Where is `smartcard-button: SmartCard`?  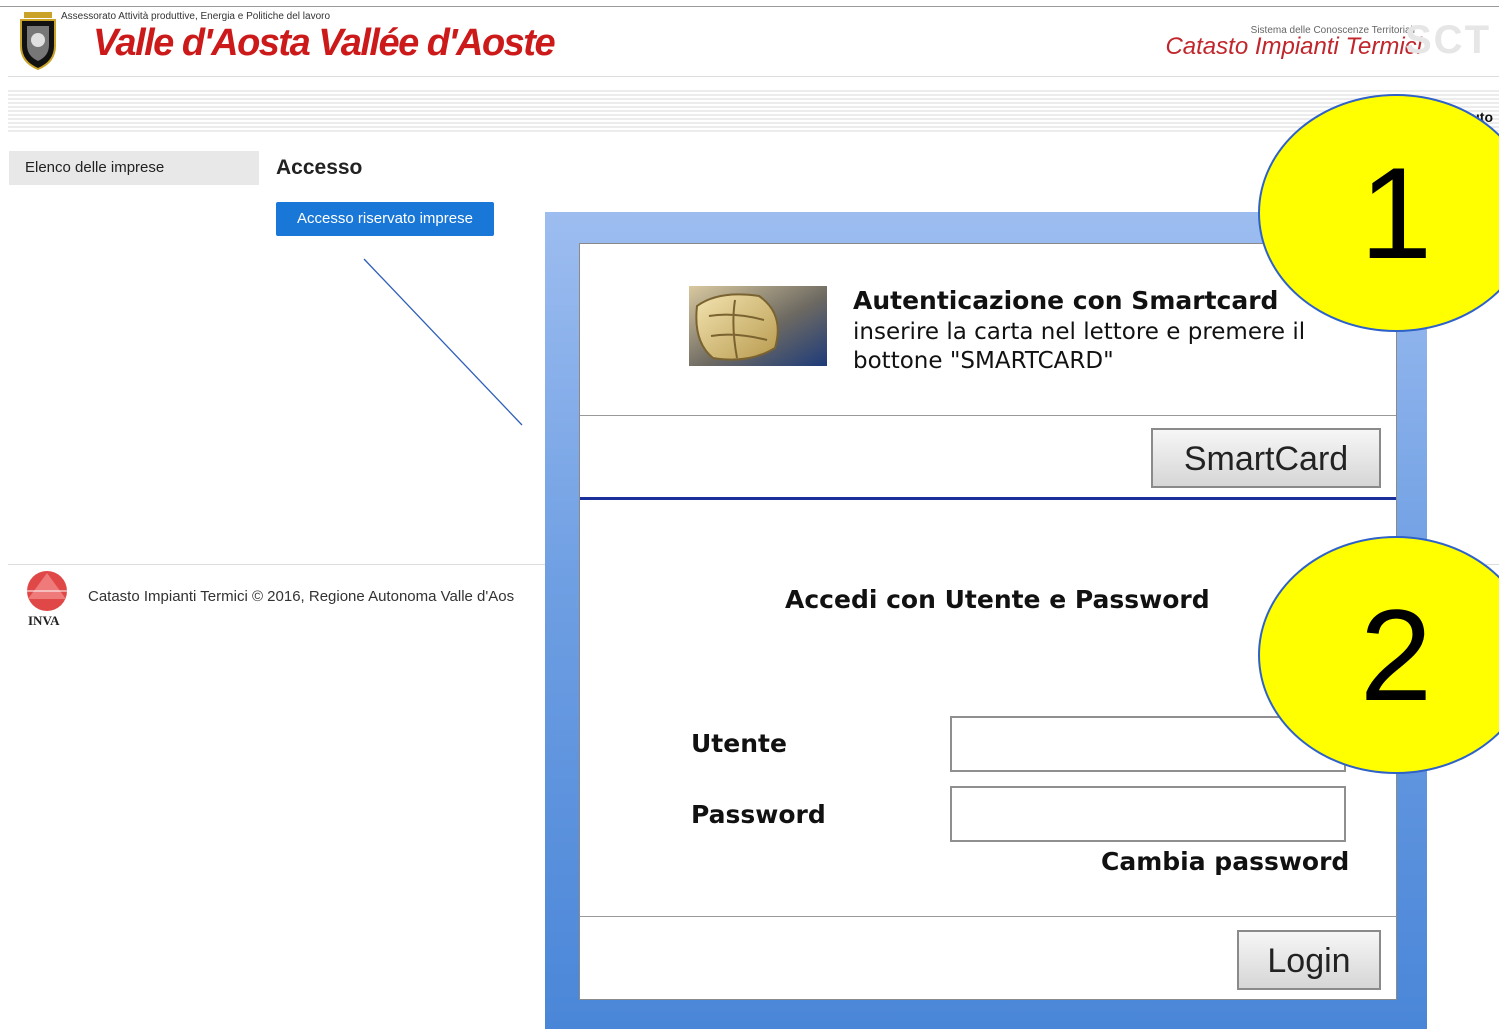 smartcard-button: SmartCard is located at coordinates (1266, 458).